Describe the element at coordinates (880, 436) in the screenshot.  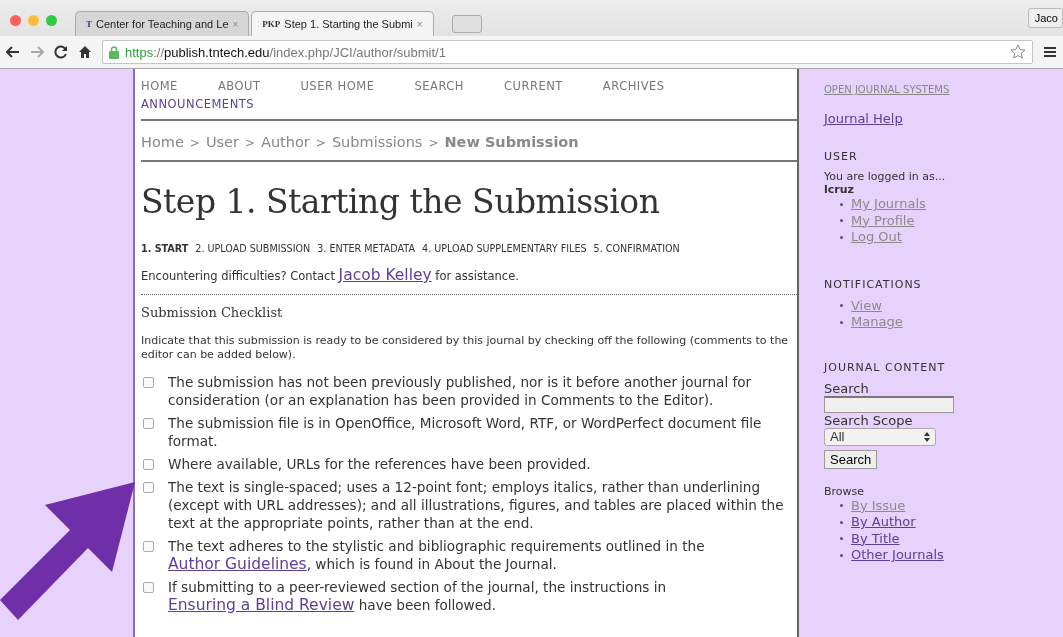
I see `scope-select: All` at that location.